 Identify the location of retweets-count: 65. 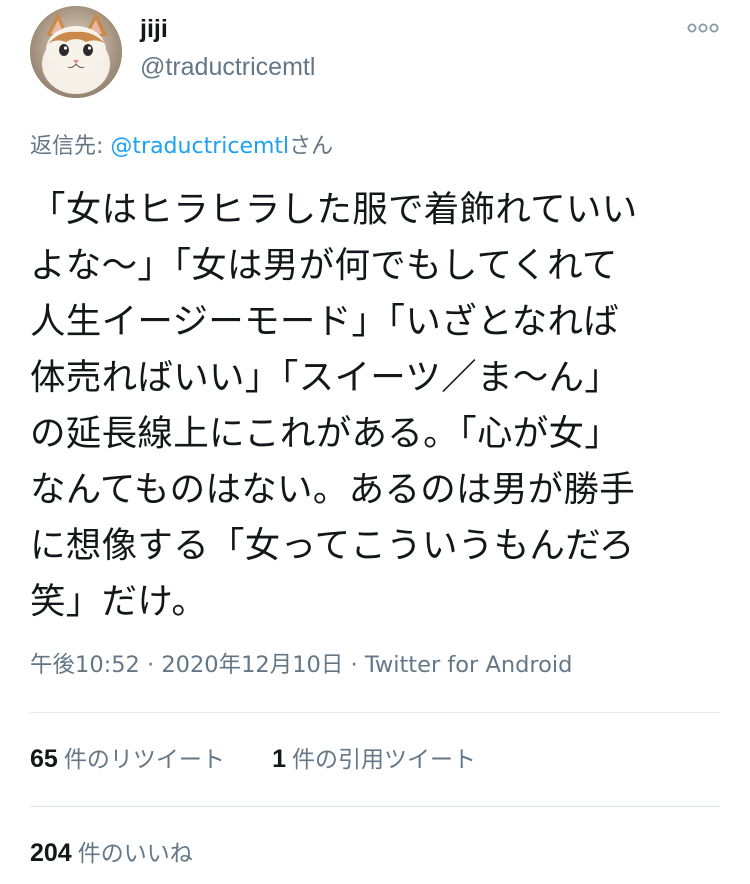
(44, 759).